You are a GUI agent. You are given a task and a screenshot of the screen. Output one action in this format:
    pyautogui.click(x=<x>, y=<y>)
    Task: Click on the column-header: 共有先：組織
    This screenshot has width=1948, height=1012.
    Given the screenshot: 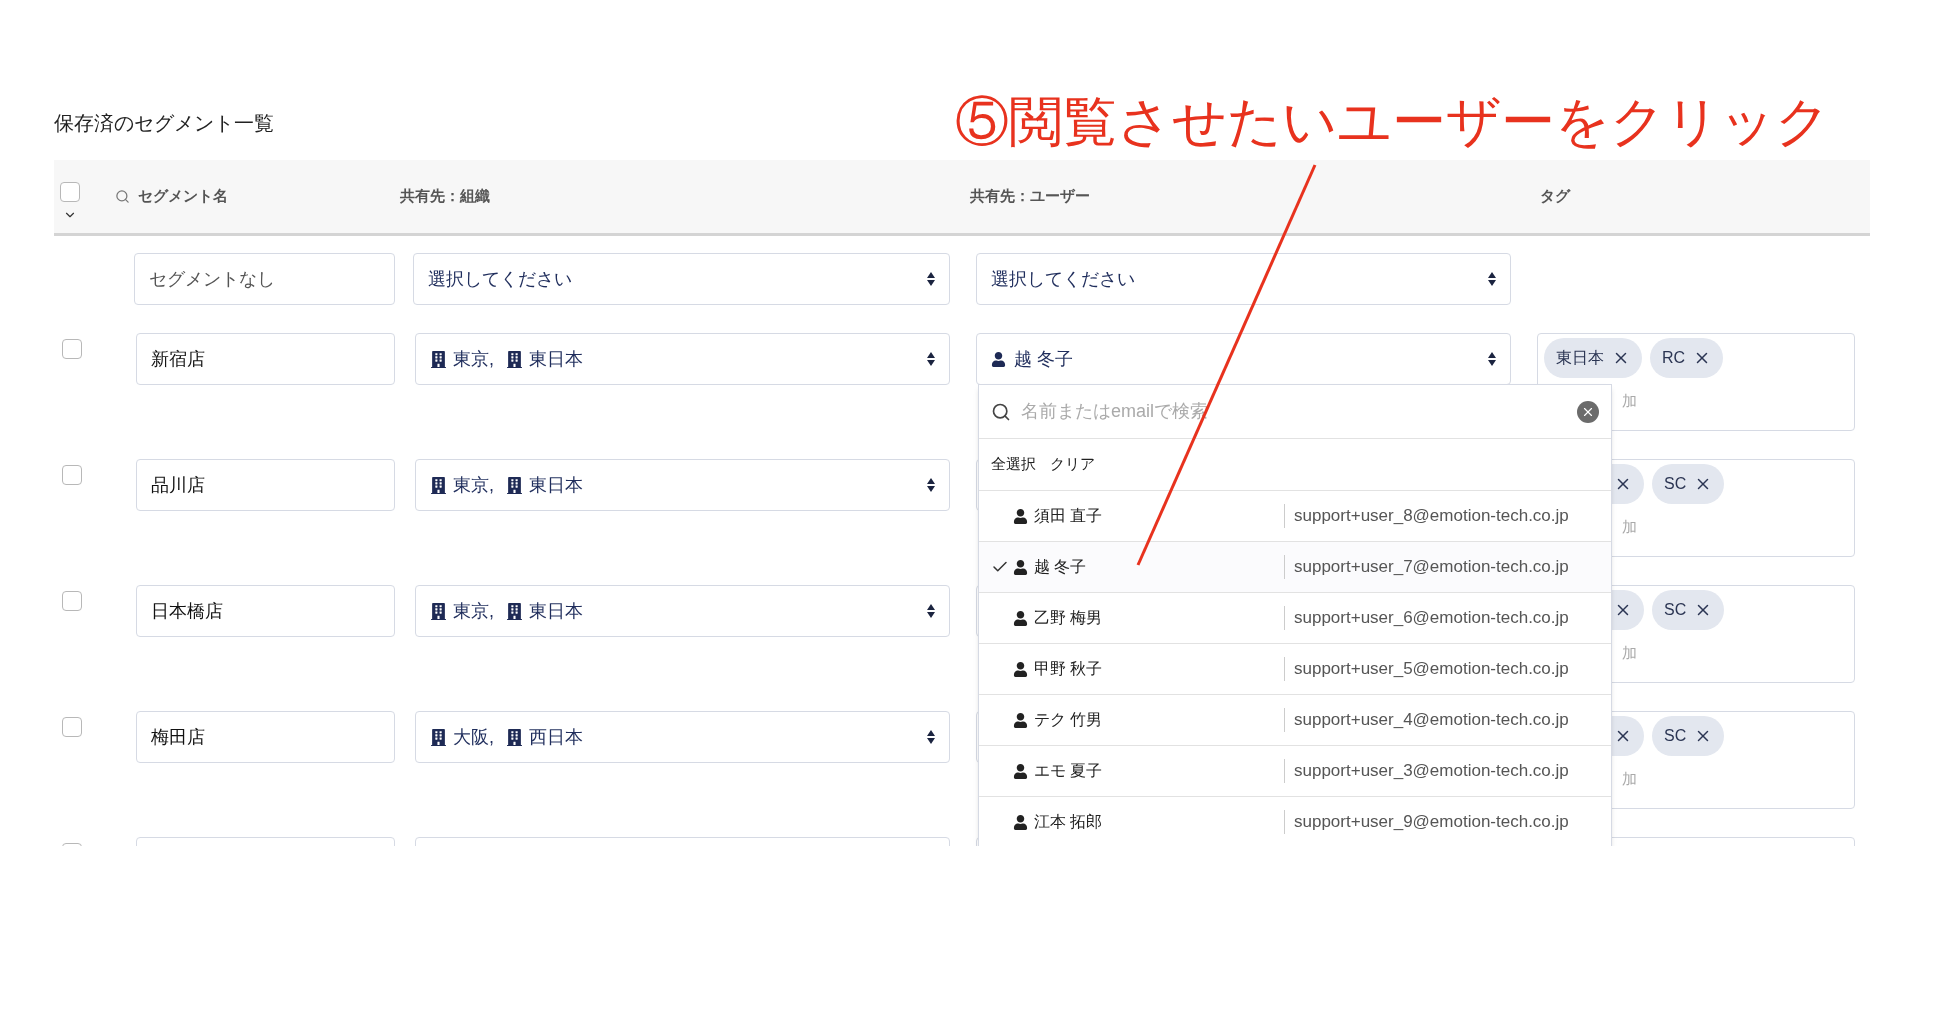 What is the action you would take?
    pyautogui.click(x=445, y=196)
    